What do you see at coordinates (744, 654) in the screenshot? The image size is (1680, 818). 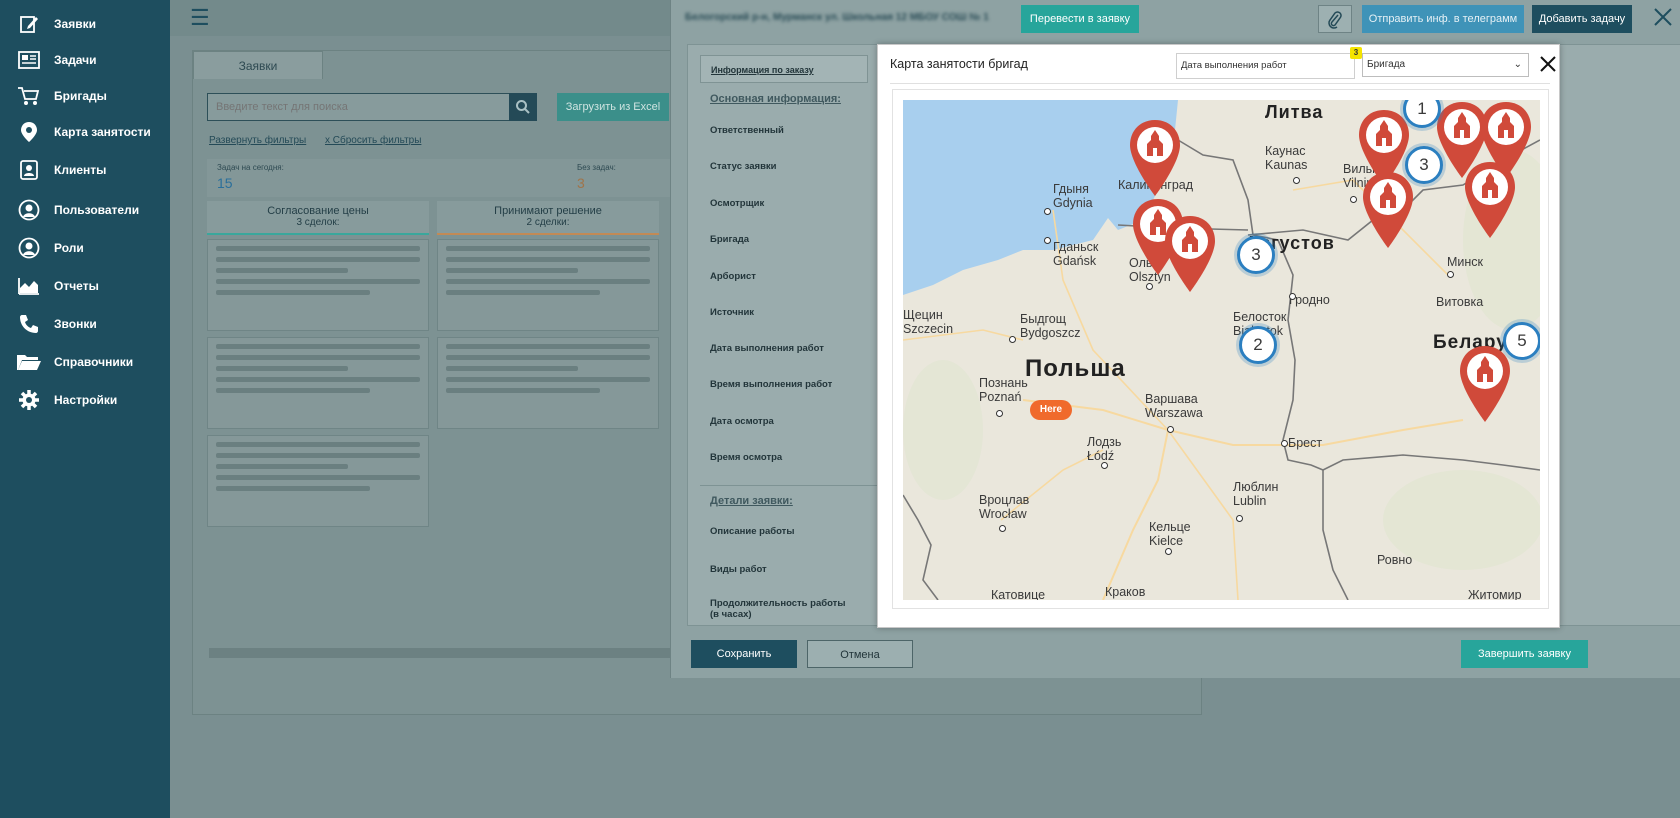 I see `save-button: Сохранить` at bounding box center [744, 654].